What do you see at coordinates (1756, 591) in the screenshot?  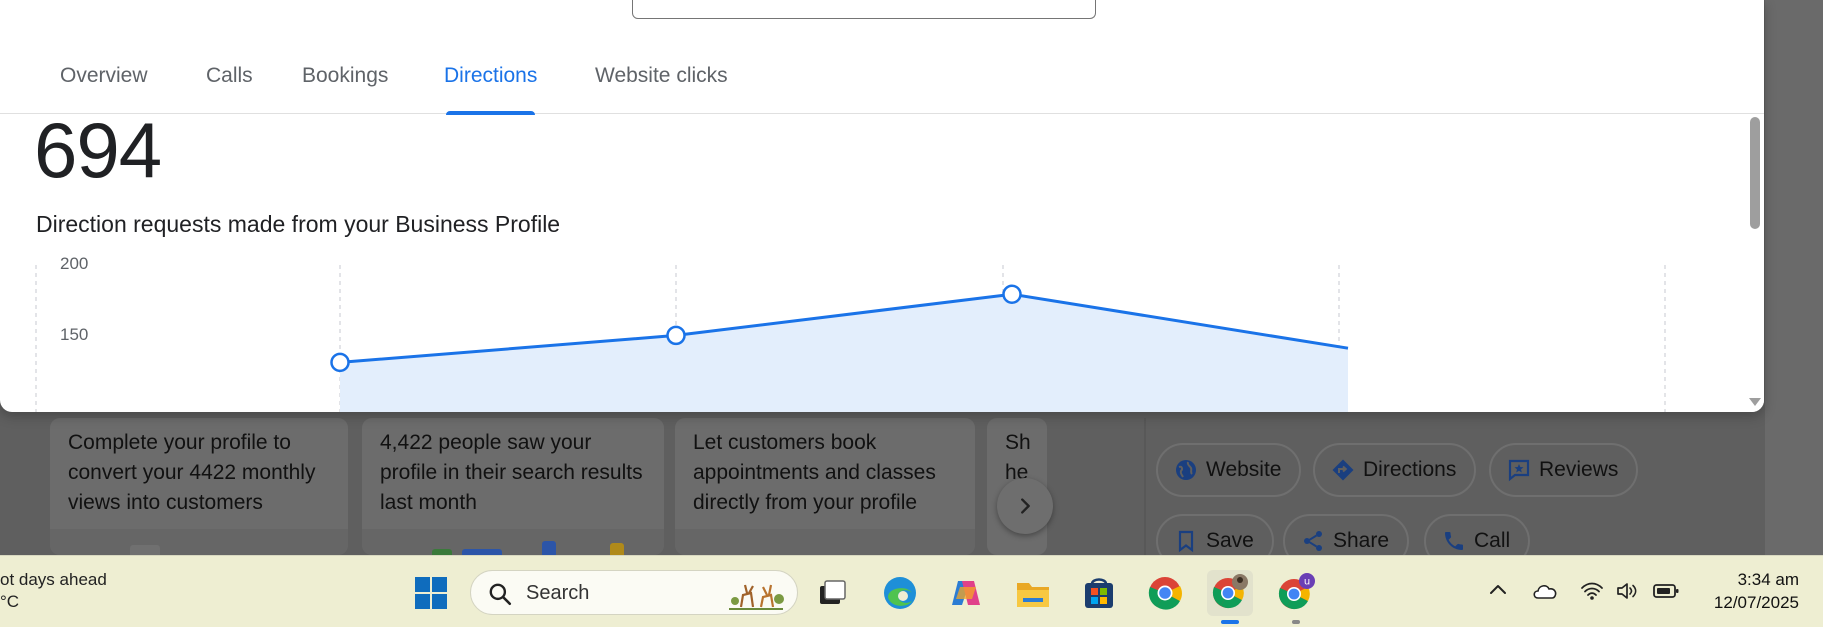 I see `system-clock: 3:34 am 12/07/2025` at bounding box center [1756, 591].